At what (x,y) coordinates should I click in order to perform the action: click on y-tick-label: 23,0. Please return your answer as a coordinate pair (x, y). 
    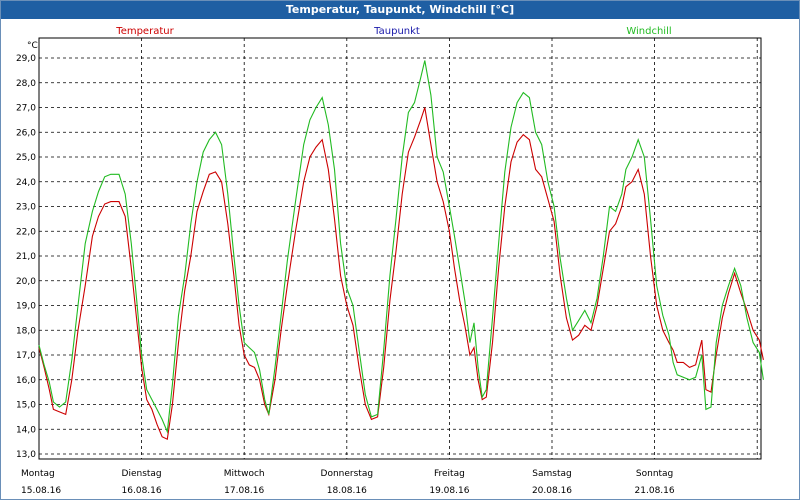
    Looking at the image, I should click on (26, 208).